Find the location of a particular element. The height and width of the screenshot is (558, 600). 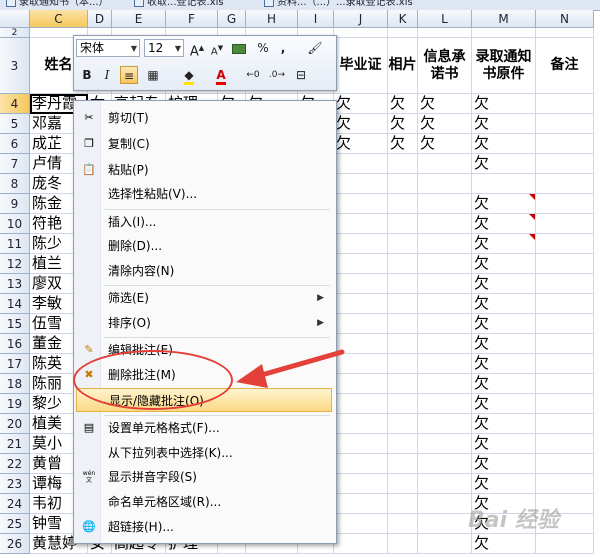

baidu-watermark: Bai 经验 is located at coordinates (513, 520).